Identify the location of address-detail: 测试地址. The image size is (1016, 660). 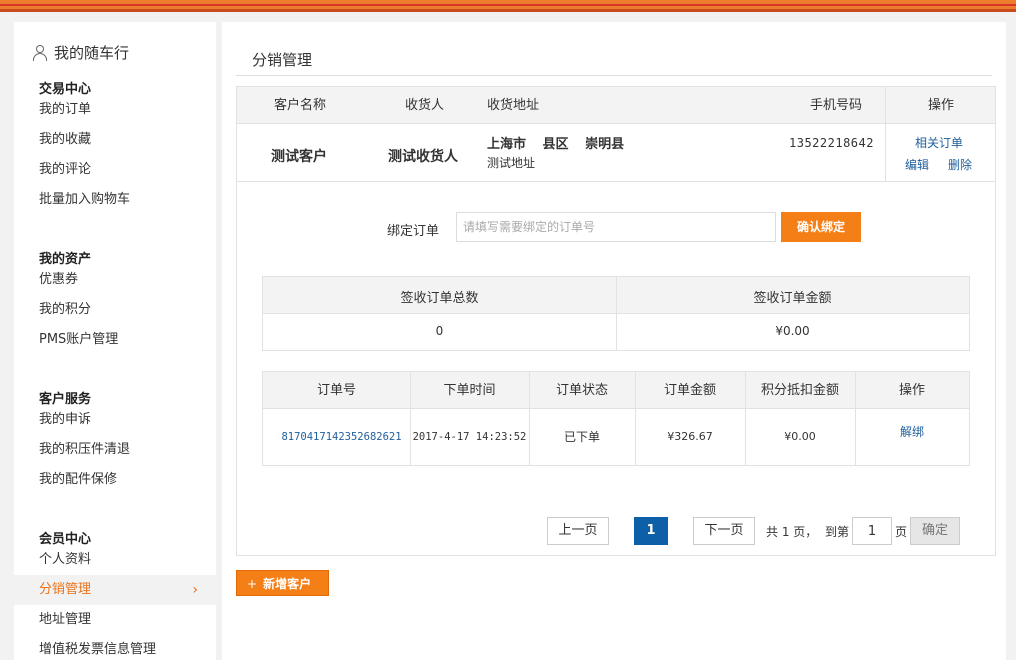
(511, 163).